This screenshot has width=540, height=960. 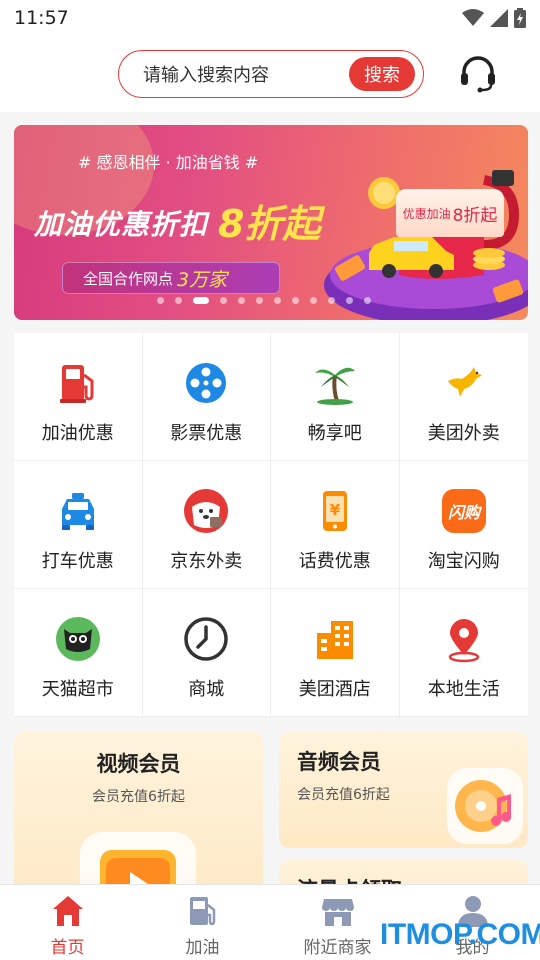 I want to click on grid-item-hotel: 美团酒店, so click(x=335, y=653).